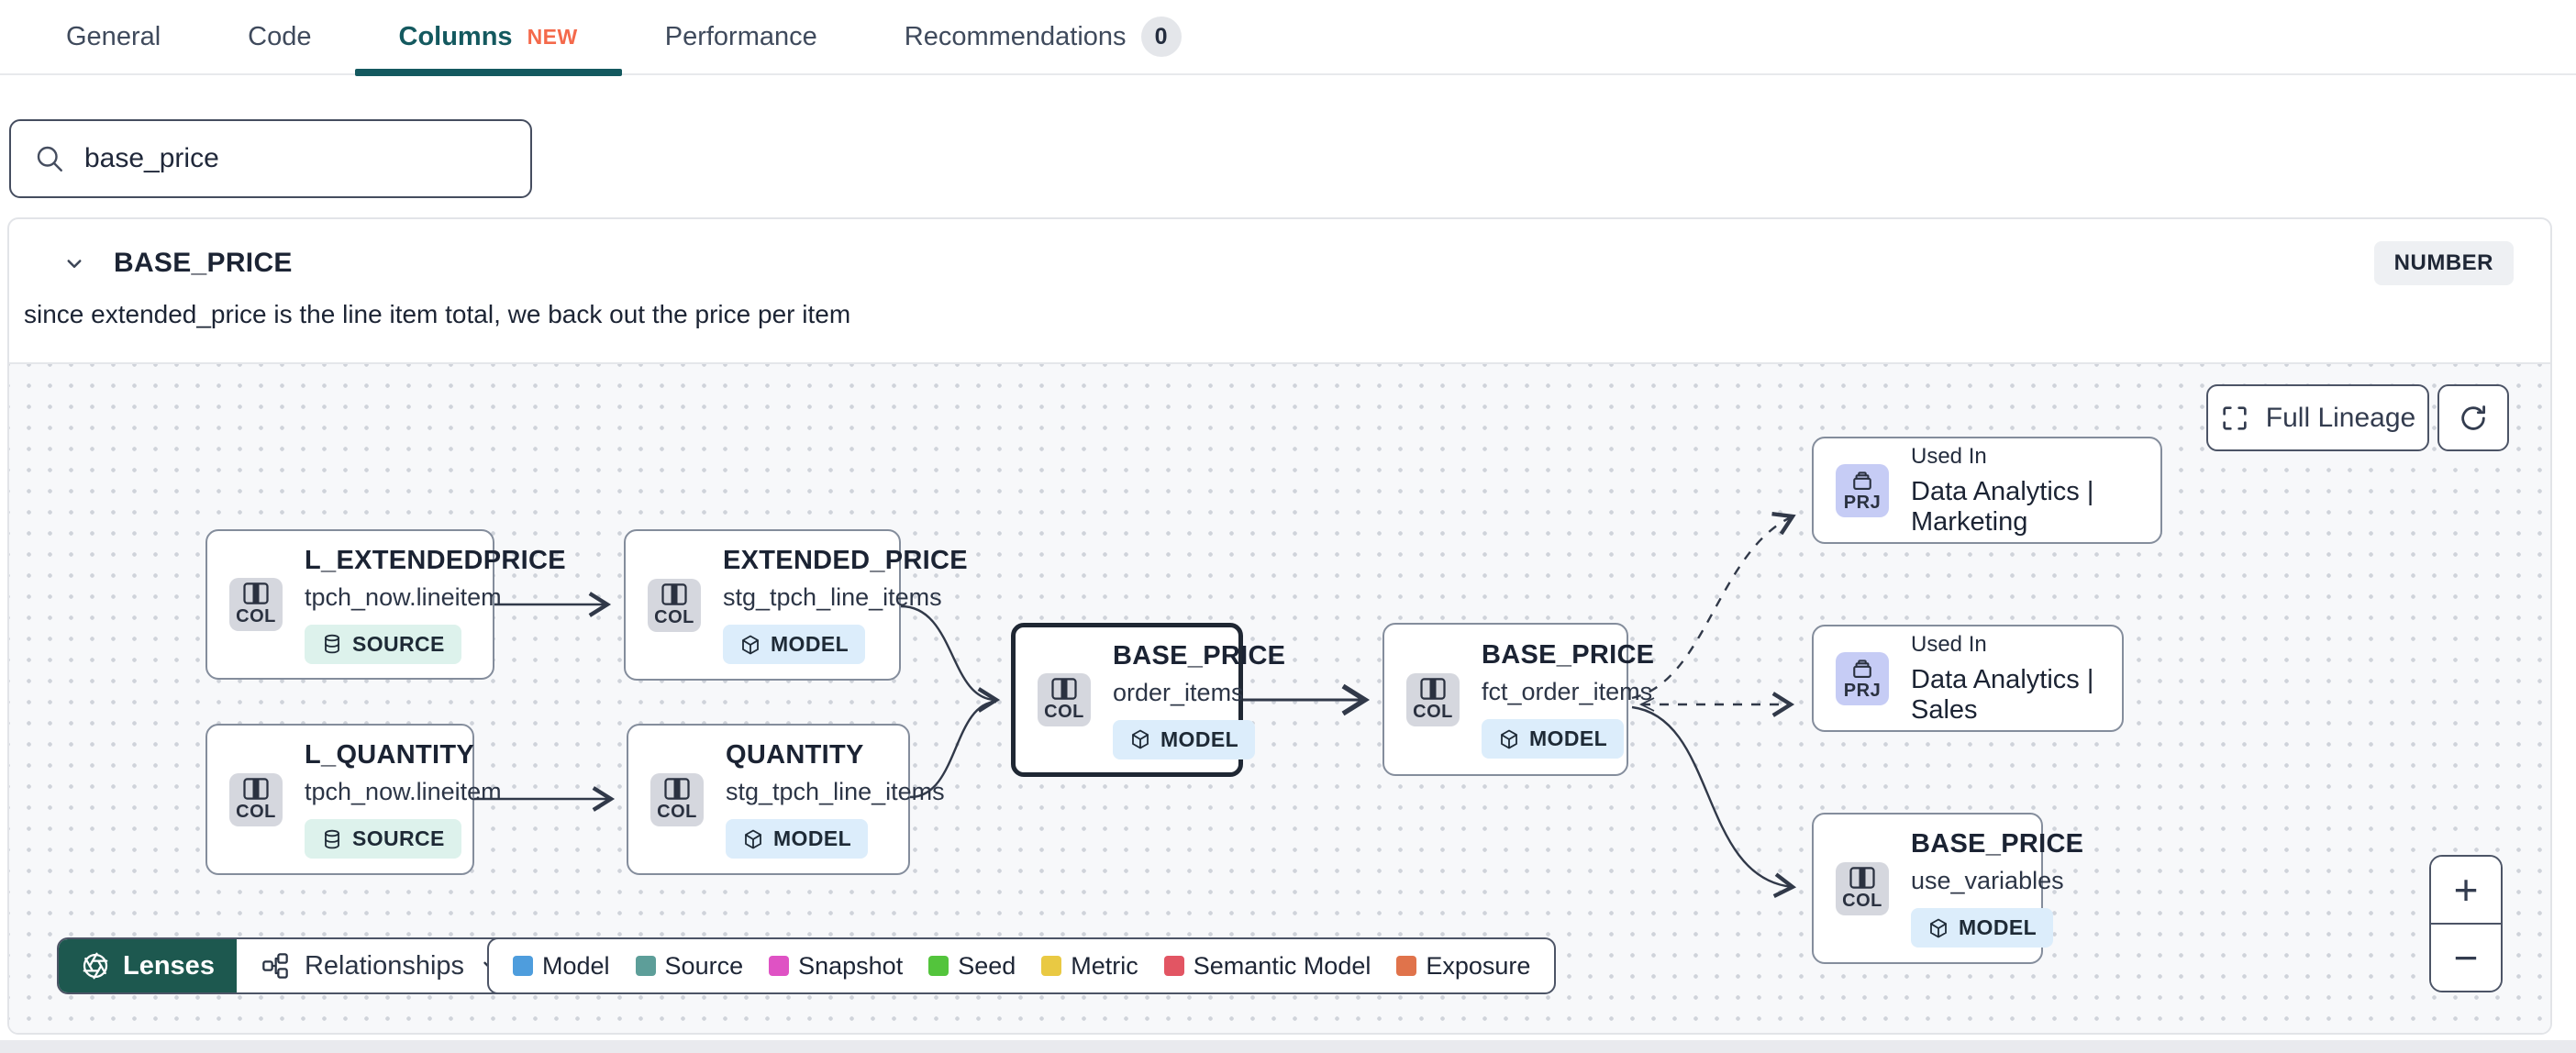 This screenshot has height=1053, width=2576. I want to click on lineage-node-base-price-use-variables: COL BASE_PRICE use_variables MODEL, so click(1947, 888).